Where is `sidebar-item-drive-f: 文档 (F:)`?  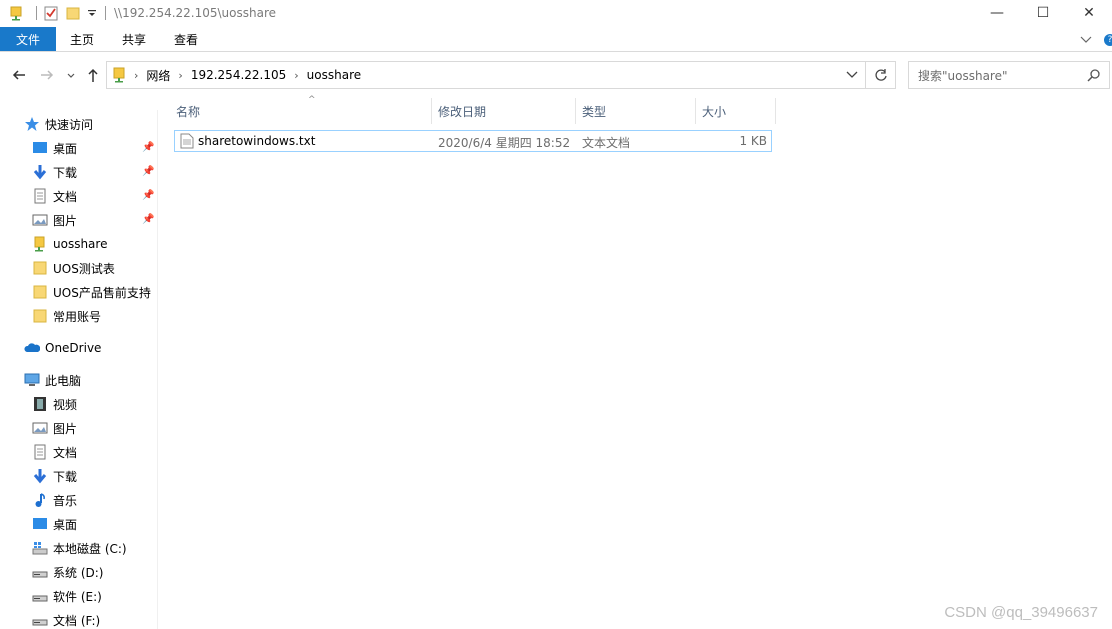
sidebar-item-drive-f: 文档 (F:) is located at coordinates (66, 619).